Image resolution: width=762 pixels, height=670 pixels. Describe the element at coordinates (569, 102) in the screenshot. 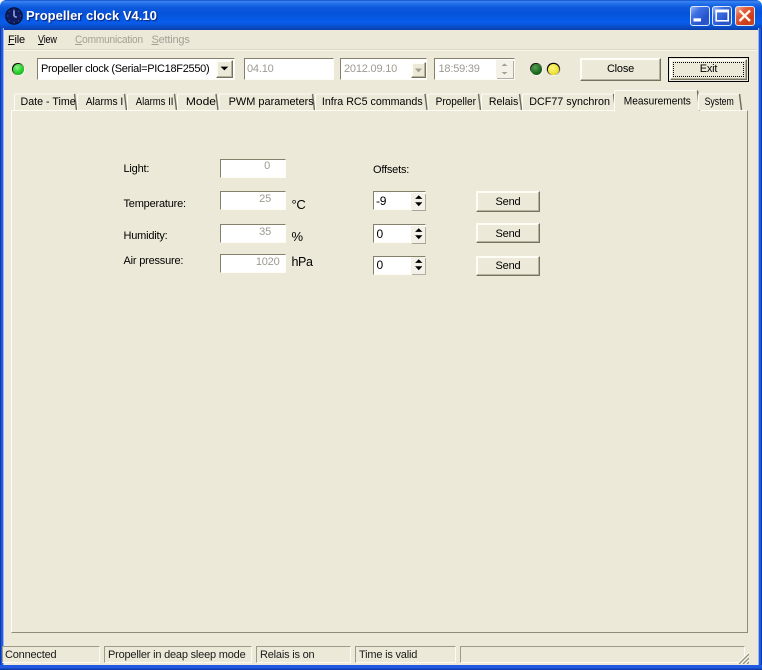

I see `svg-text: DCF77 synchron` at that location.